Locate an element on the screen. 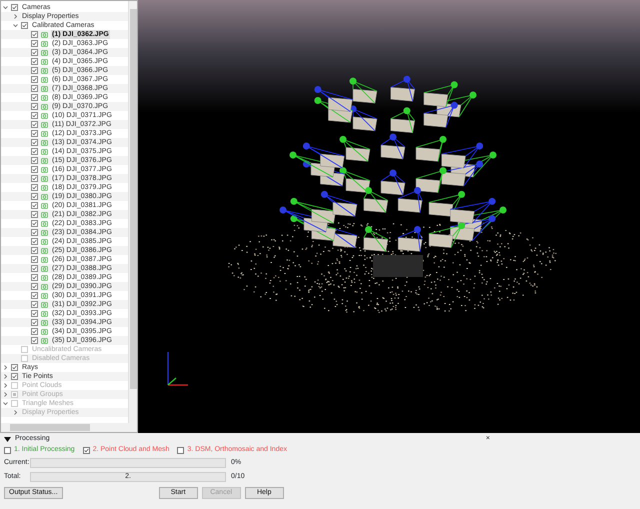 The width and height of the screenshot is (640, 509). vertical-scrollbar is located at coordinates (132, 212).